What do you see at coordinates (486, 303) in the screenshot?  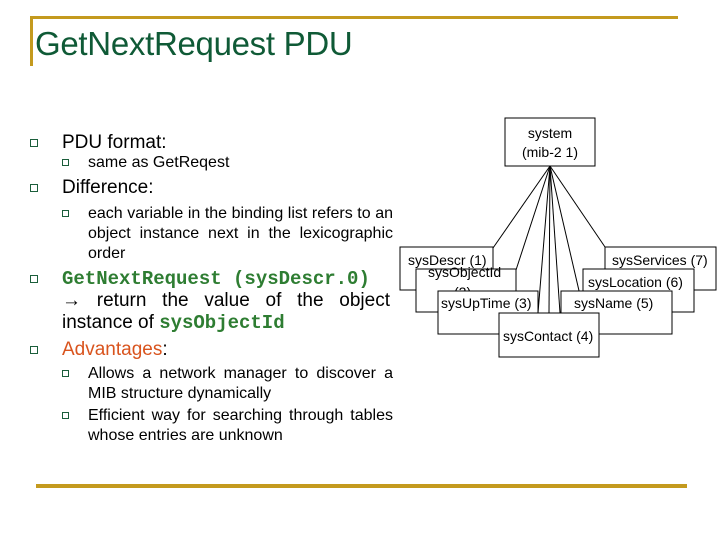 I see `sysuptime-label: sysUpTime (3)` at bounding box center [486, 303].